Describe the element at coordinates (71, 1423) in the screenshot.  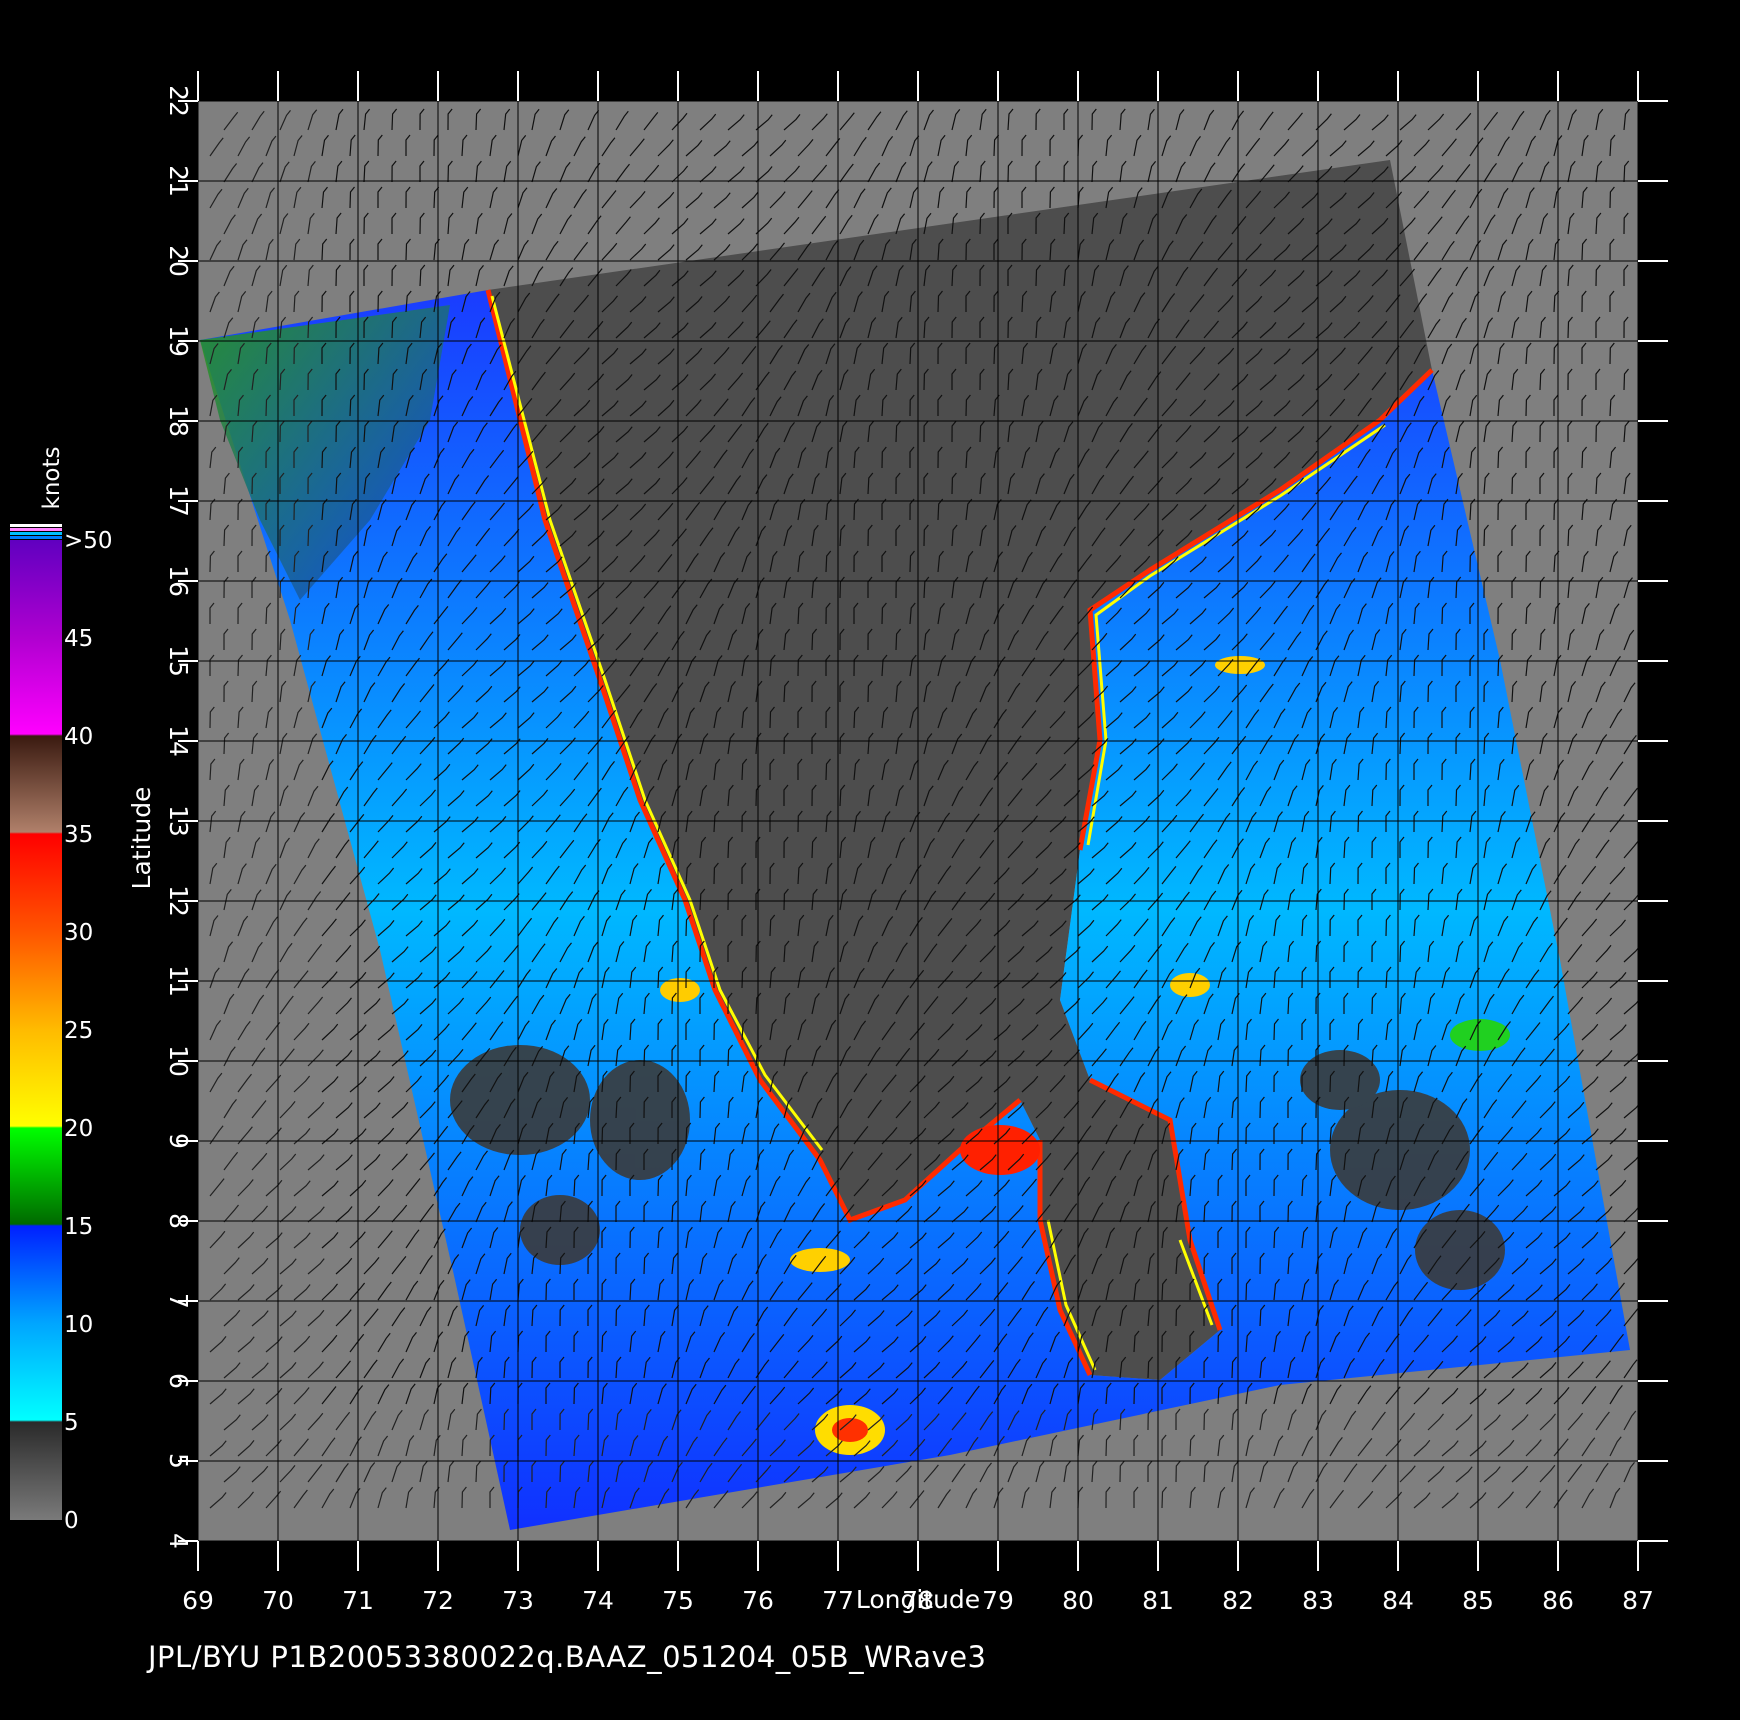
I see `colorbar-tick-label: 5` at that location.